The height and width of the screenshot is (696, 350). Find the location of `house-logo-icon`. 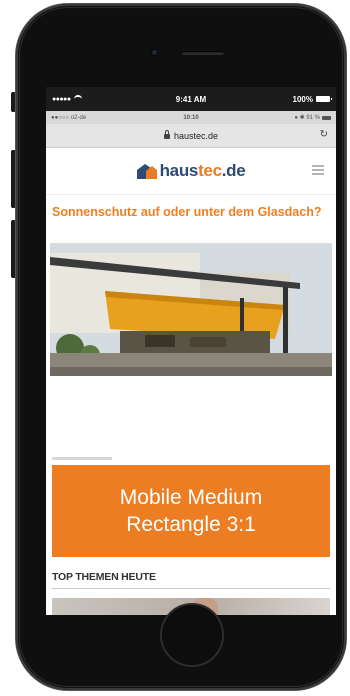

house-logo-icon is located at coordinates (146, 171).